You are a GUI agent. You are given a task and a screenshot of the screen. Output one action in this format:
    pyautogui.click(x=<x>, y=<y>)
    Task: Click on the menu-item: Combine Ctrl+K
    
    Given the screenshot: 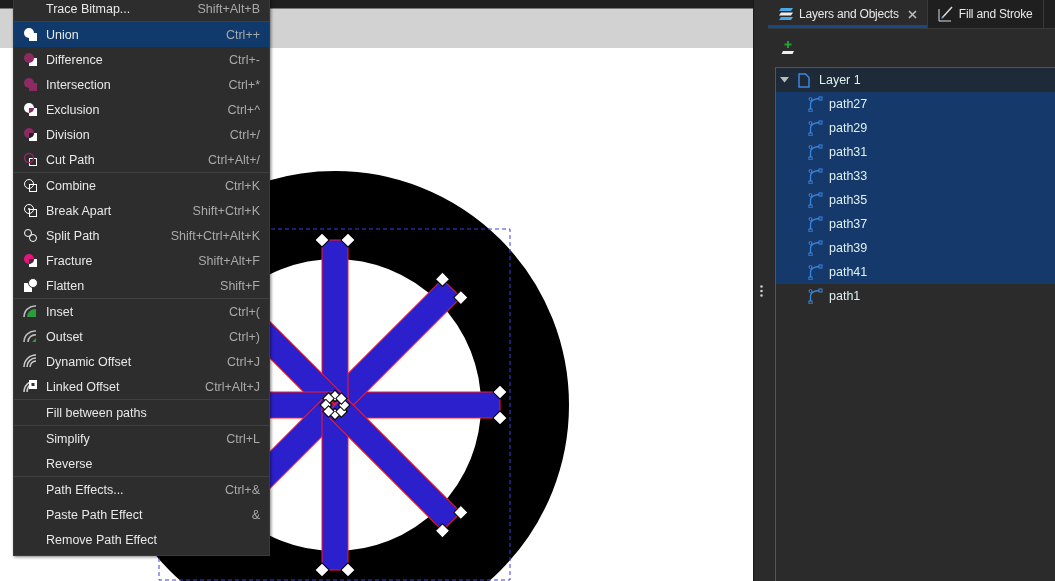 What is the action you would take?
    pyautogui.click(x=141, y=185)
    